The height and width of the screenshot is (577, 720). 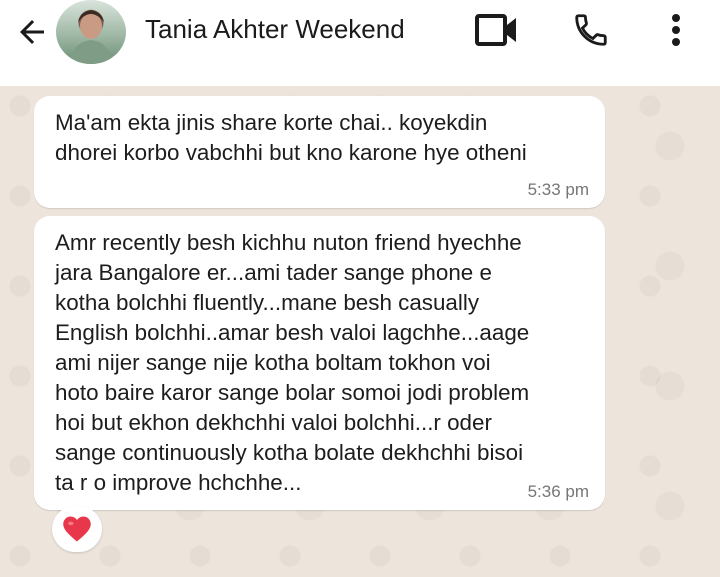 I want to click on more-options-button, so click(x=676, y=30).